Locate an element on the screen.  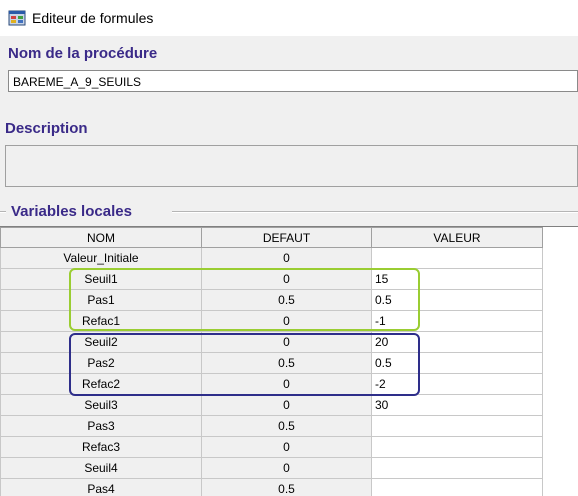
table-row: Valeur_Initiale0 is located at coordinates (272, 258).